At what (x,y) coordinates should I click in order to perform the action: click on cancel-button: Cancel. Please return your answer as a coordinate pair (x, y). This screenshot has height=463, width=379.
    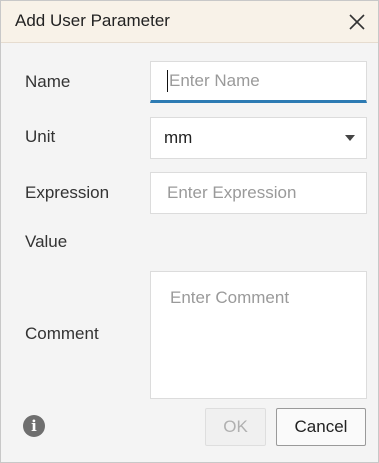
    Looking at the image, I should click on (321, 427).